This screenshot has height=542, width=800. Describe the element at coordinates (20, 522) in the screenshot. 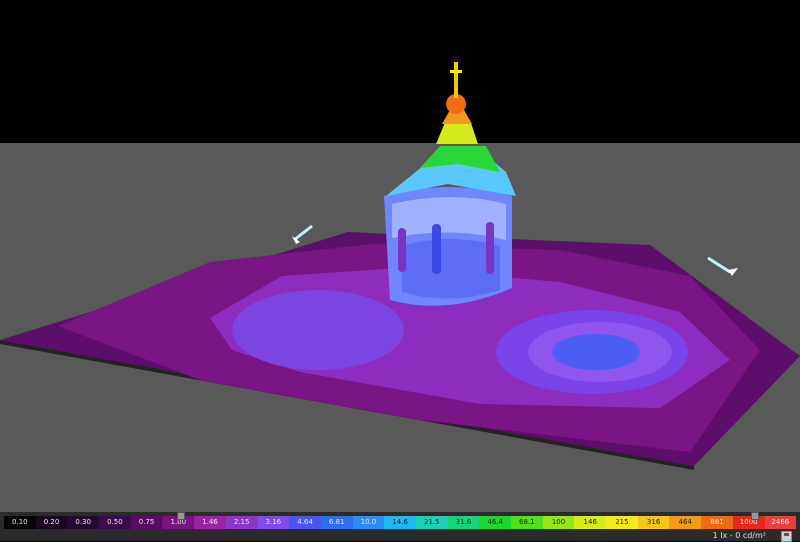

I see `legend-swatch: 0.10` at that location.